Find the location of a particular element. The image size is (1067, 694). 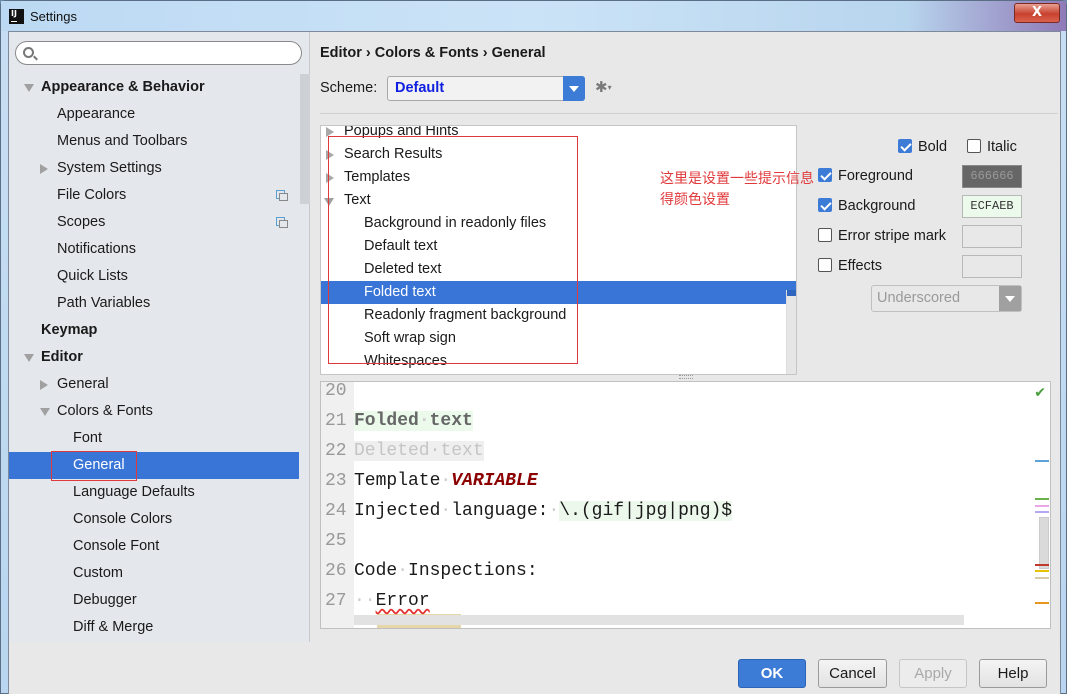

effects-color-swatch is located at coordinates (992, 266).